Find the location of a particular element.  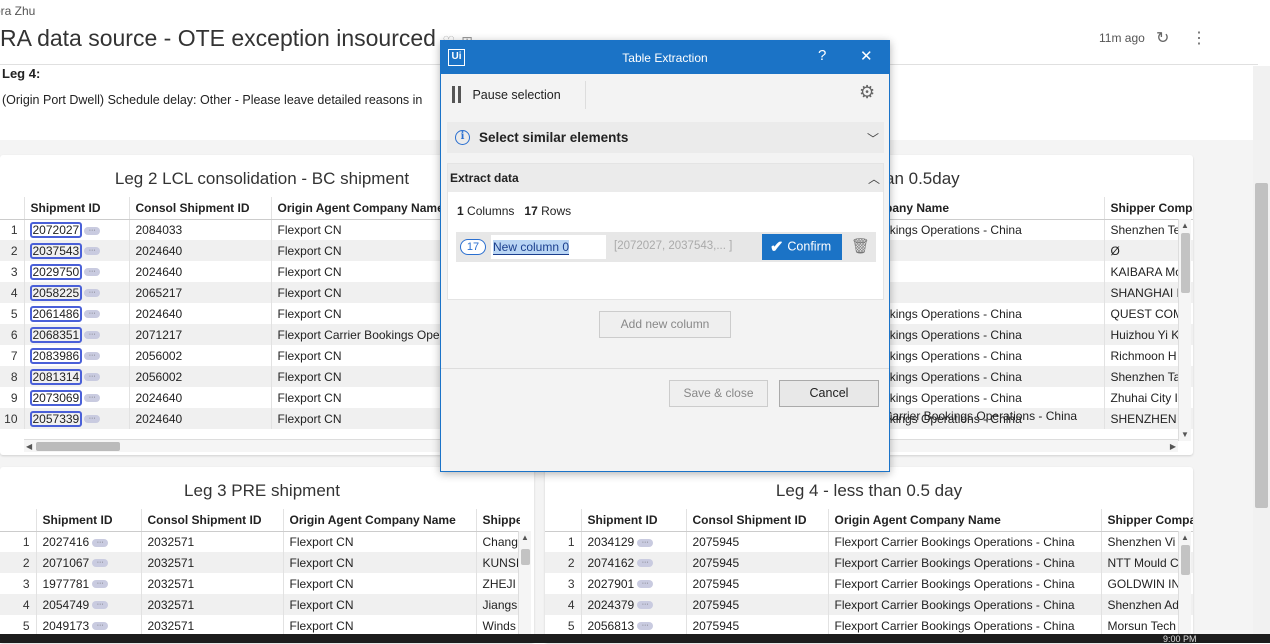

leg4-upper-vscroll: ▲ ▼ is located at coordinates (1184, 330).